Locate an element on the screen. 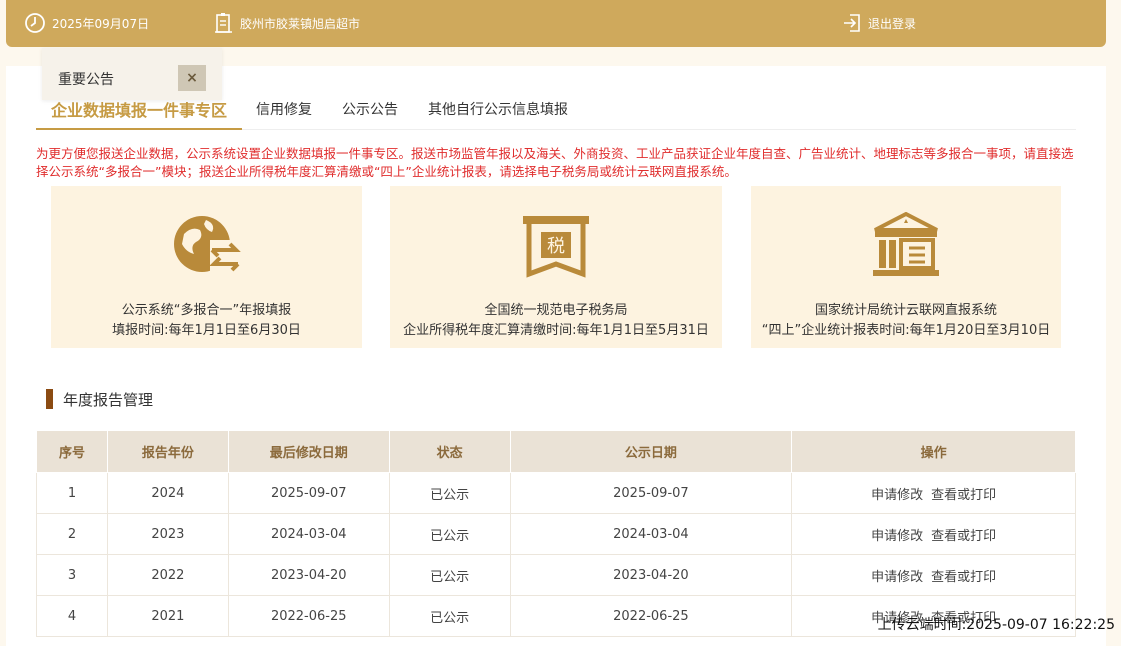 The width and height of the screenshot is (1121, 646). date-text: 2025年09月07日 is located at coordinates (101, 23).